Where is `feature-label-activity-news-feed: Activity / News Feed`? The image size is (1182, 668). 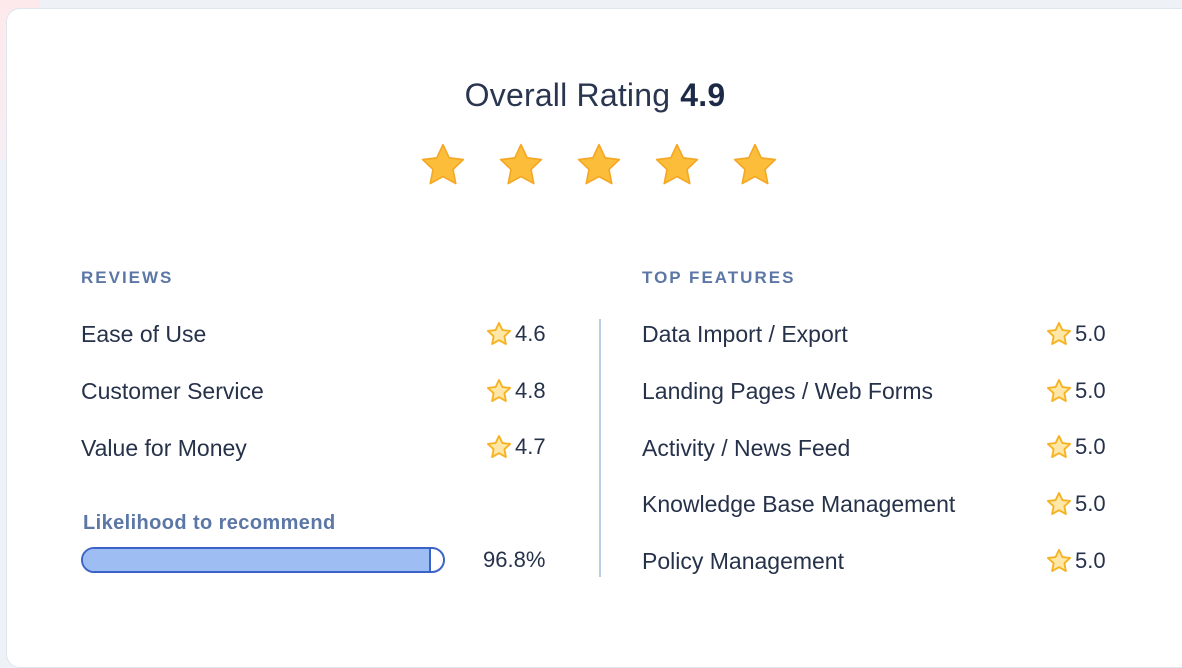 feature-label-activity-news-feed: Activity / News Feed is located at coordinates (746, 448).